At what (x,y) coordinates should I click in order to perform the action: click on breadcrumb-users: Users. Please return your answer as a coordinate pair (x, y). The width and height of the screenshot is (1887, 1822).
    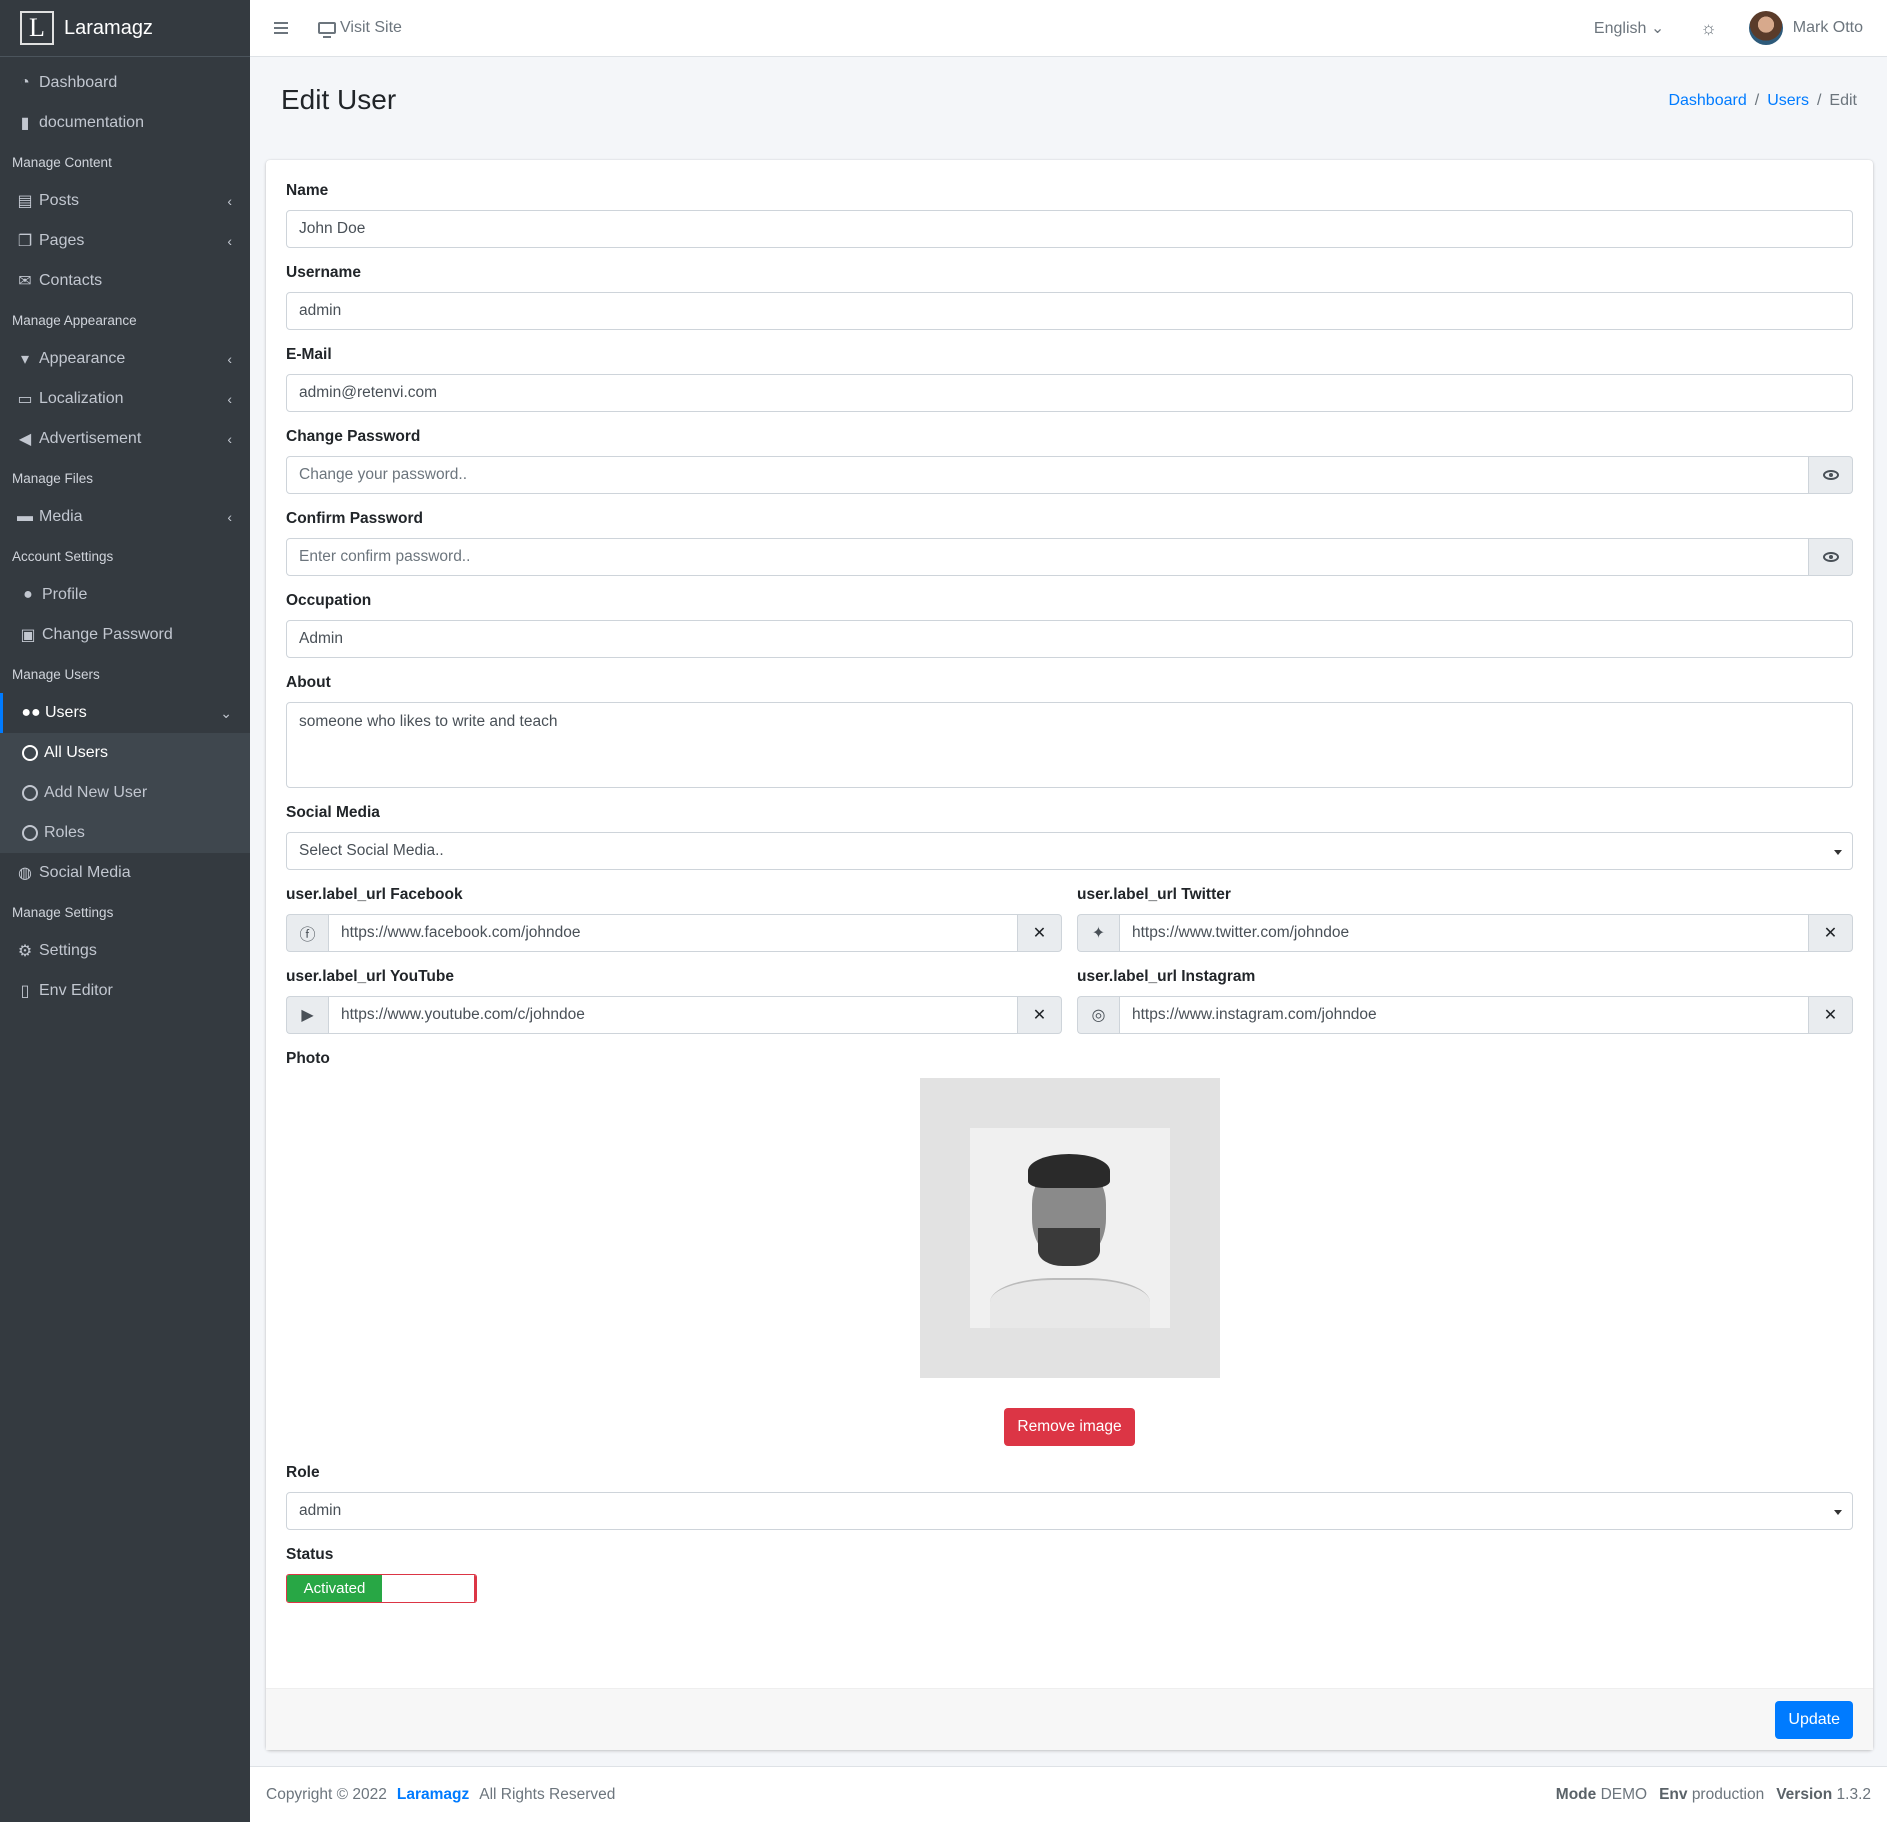
    Looking at the image, I should click on (1788, 101).